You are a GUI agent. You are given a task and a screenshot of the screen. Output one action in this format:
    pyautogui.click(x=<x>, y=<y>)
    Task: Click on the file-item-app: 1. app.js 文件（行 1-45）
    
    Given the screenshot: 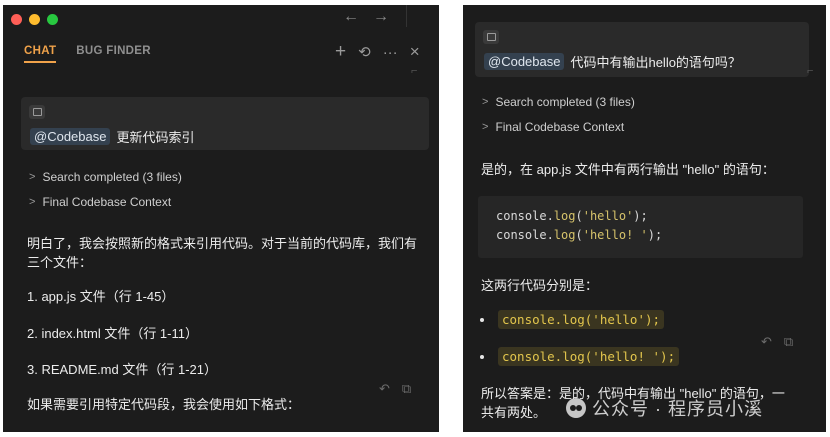 What is the action you would take?
    pyautogui.click(x=101, y=296)
    